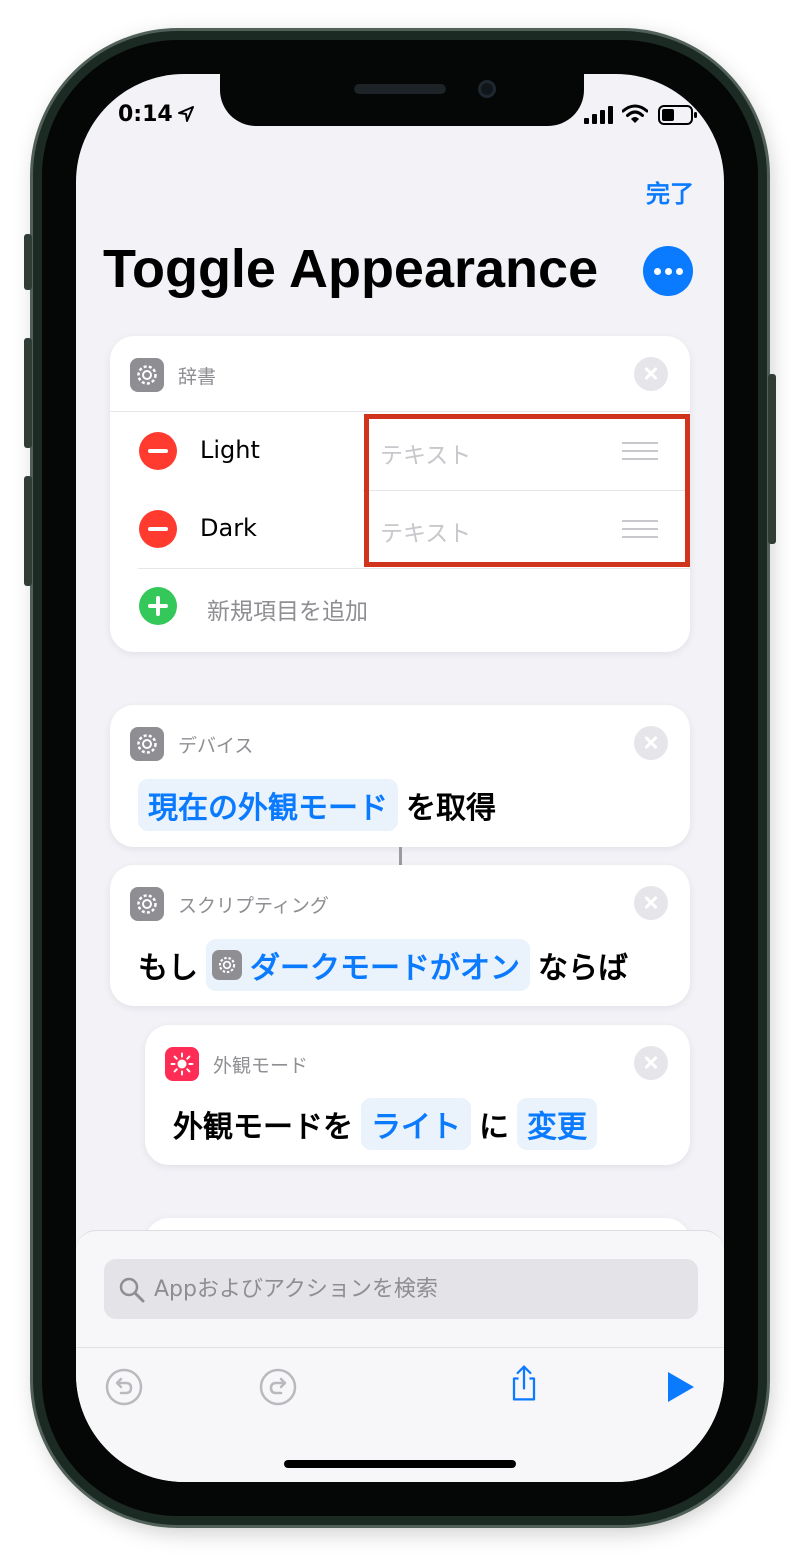  What do you see at coordinates (400, 1464) in the screenshot?
I see `home-indicator` at bounding box center [400, 1464].